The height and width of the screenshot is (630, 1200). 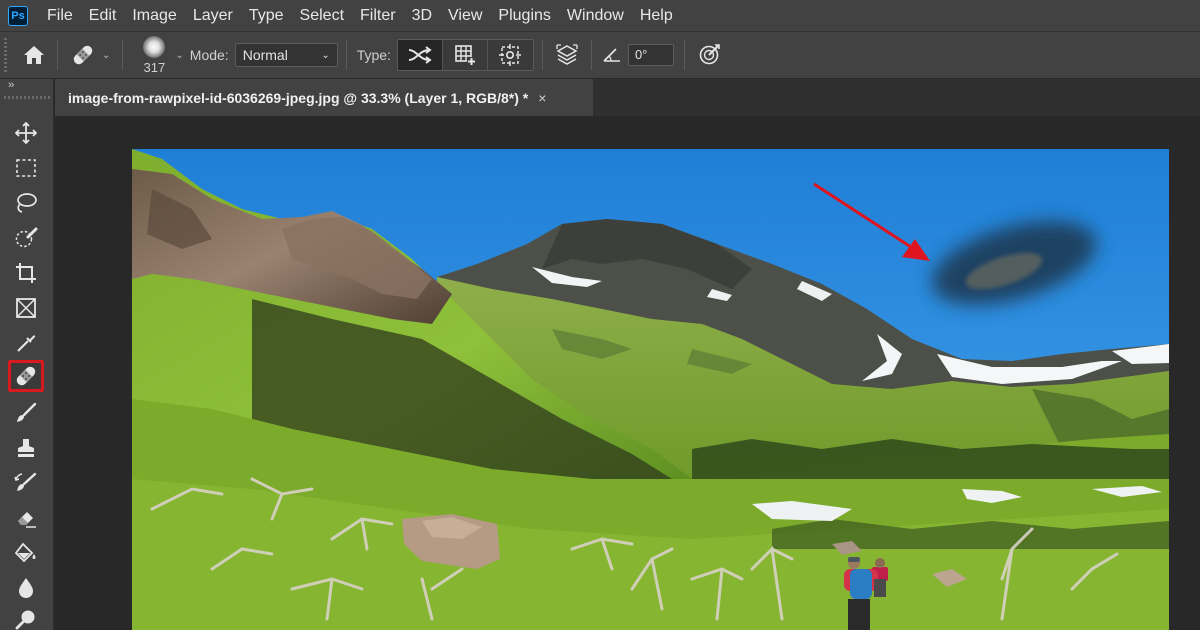 What do you see at coordinates (600, 55) in the screenshot?
I see `options-bar: ⌄ 317 ⌄ Mode: Normal ⌄ Type: 0°` at bounding box center [600, 55].